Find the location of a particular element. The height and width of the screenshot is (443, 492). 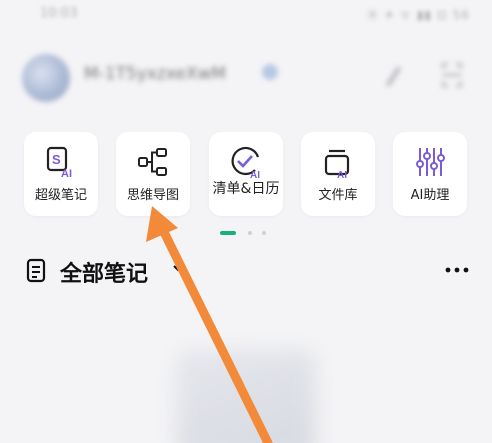

notes-list-icon is located at coordinates (36, 270).